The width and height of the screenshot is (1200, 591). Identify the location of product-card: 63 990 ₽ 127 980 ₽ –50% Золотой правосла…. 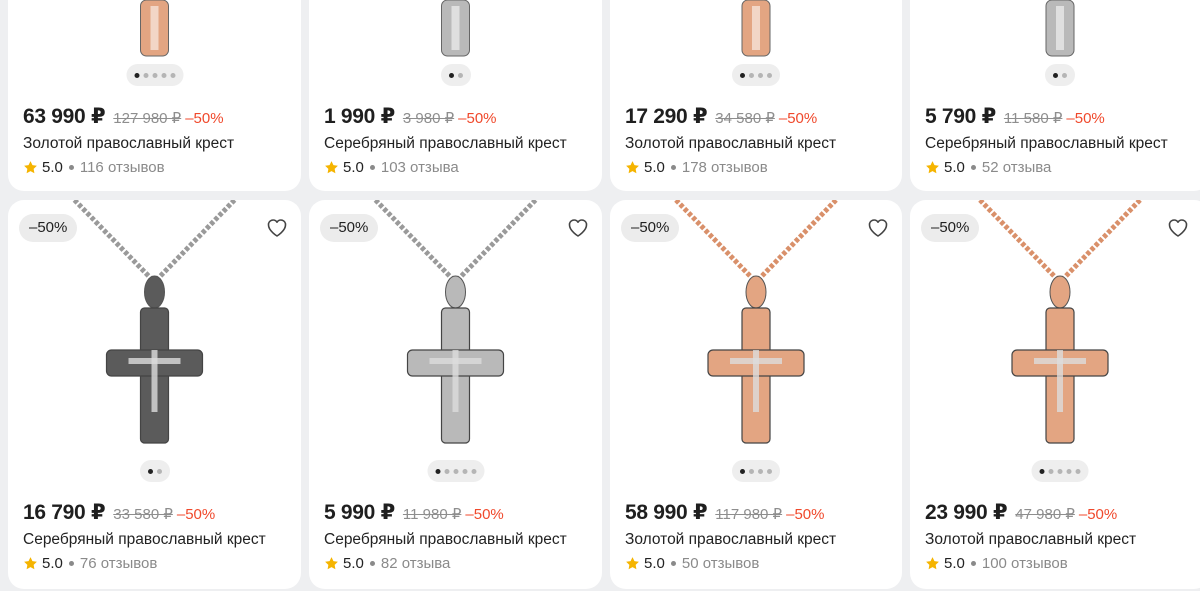
(154, 95).